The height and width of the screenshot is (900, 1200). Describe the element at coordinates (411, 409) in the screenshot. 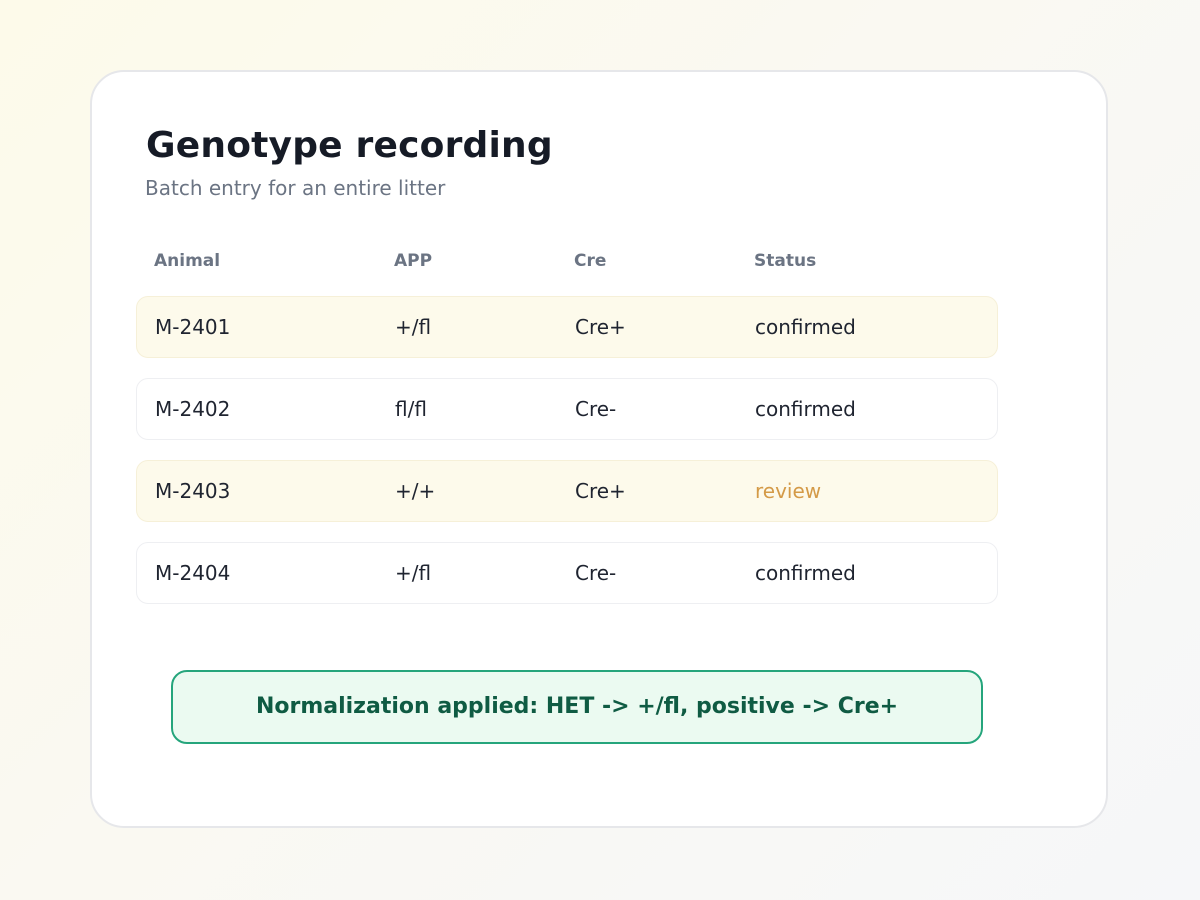

I see `app-genotype-cell: fl/fl` at that location.